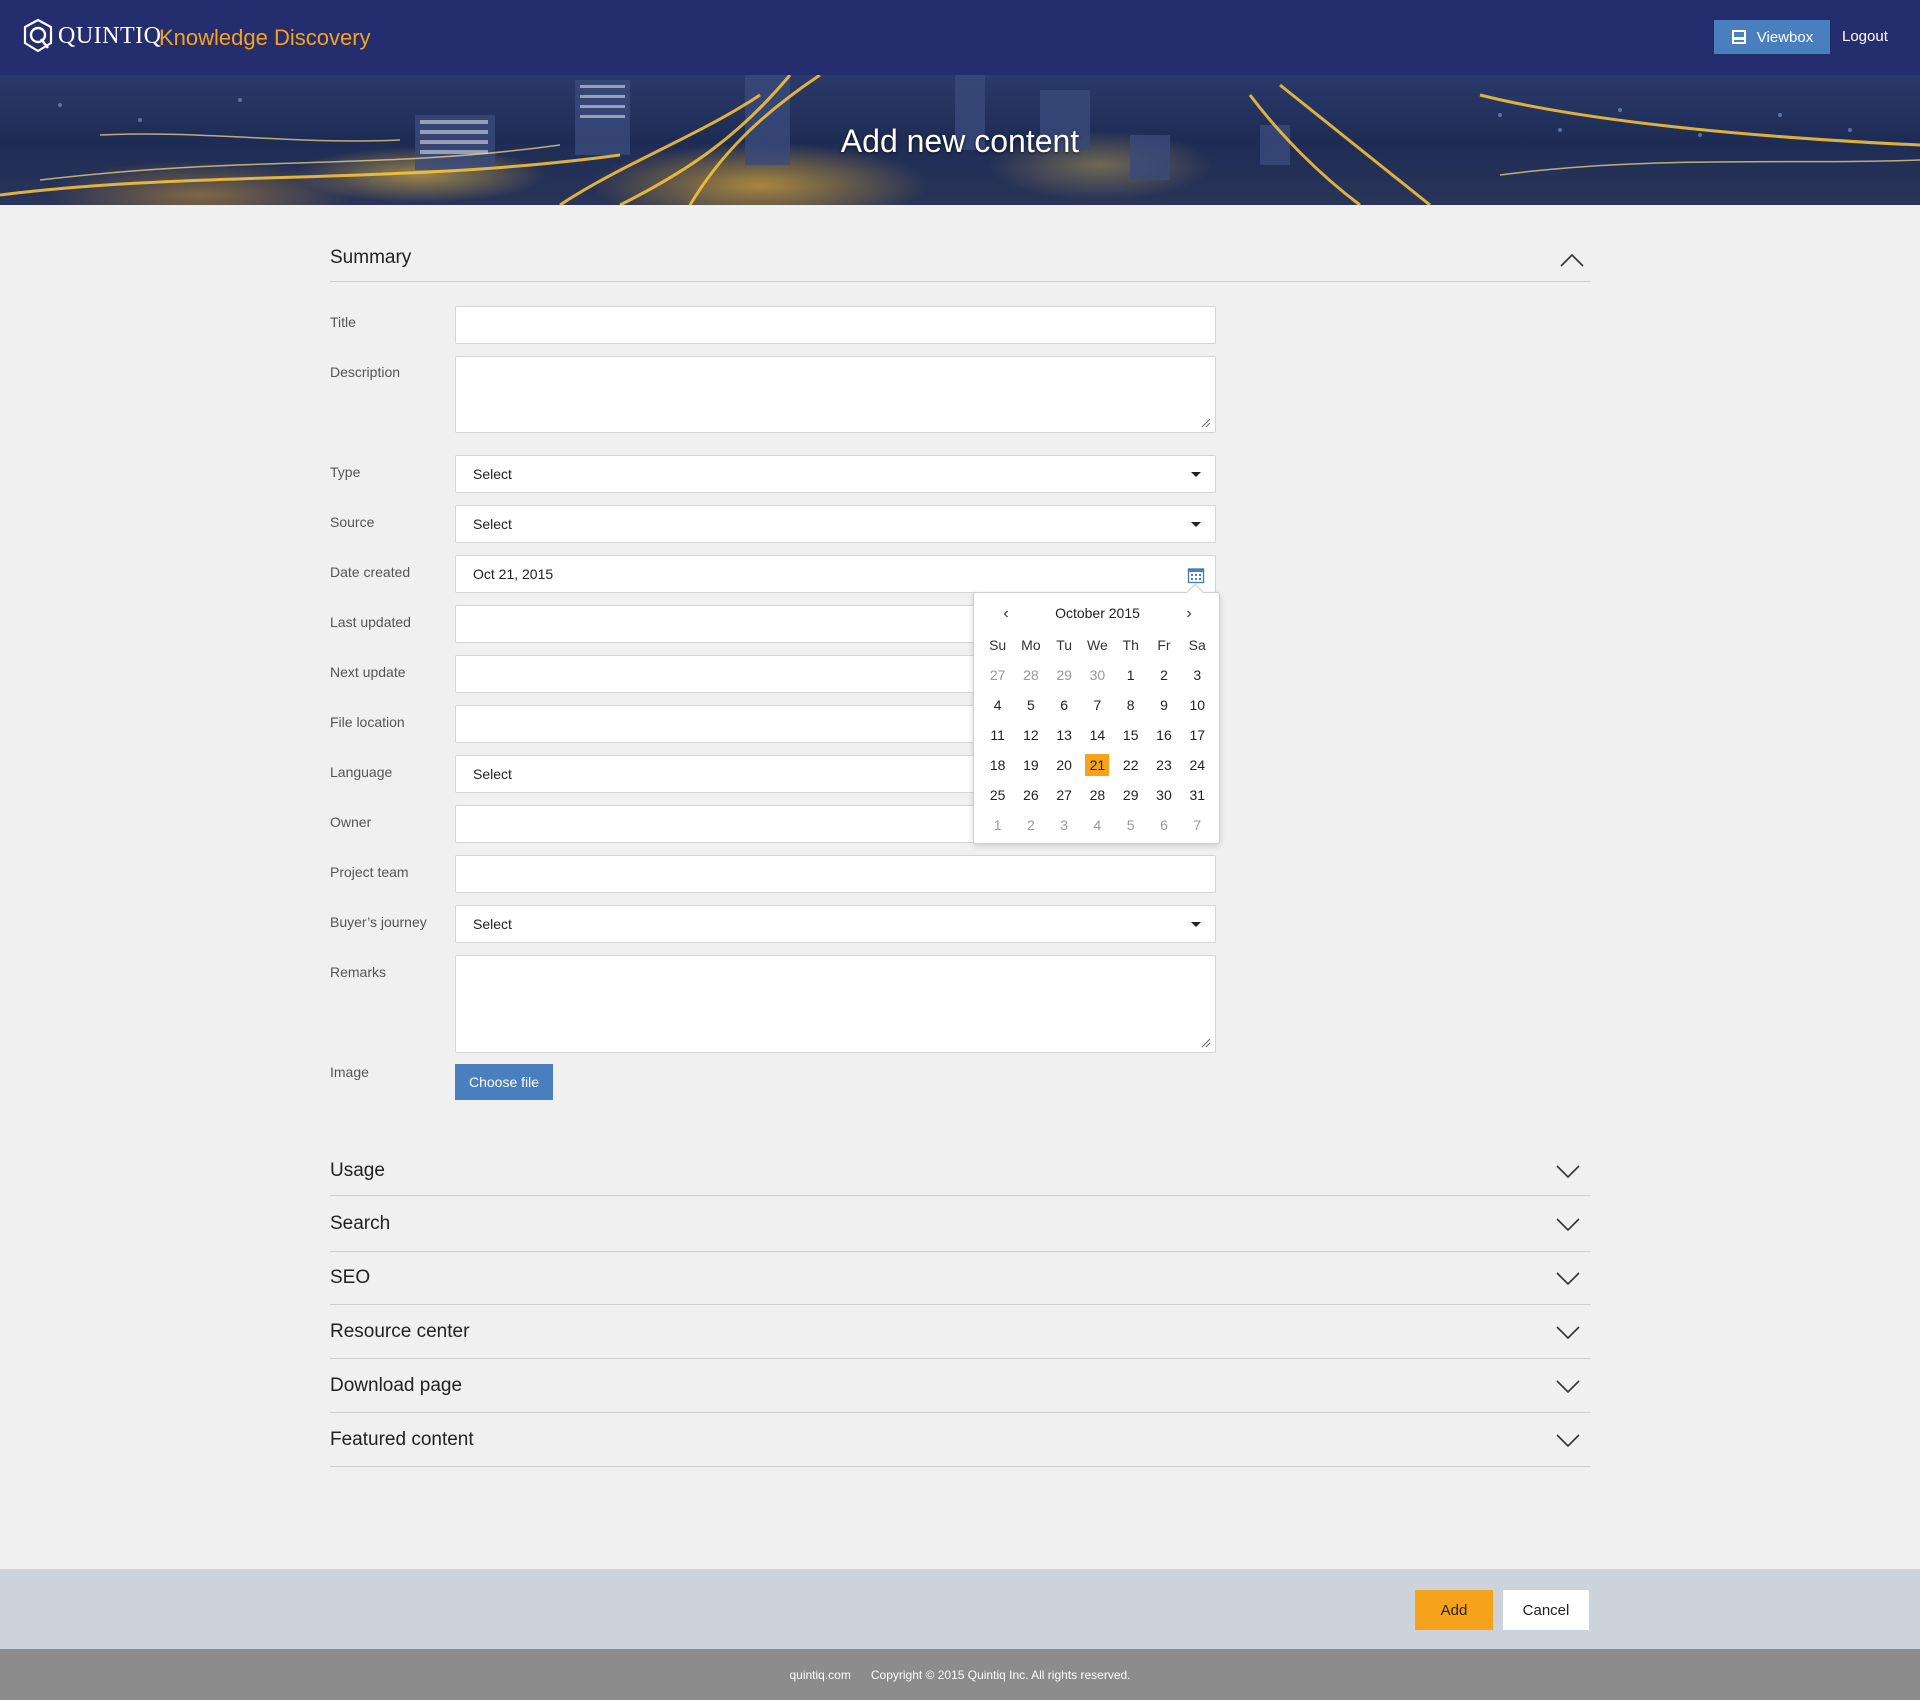 The image size is (1920, 1700). I want to click on buyers-journey-select-value: Select, so click(492, 924).